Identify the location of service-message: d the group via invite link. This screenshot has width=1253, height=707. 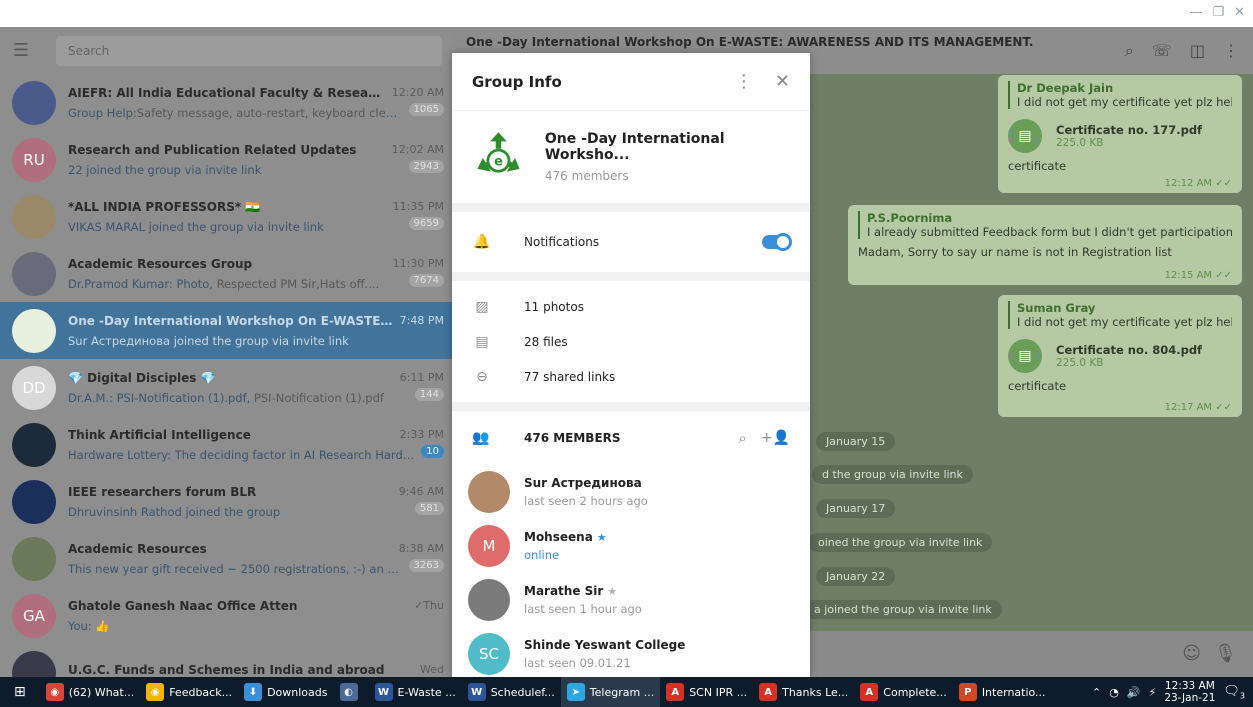
(892, 474).